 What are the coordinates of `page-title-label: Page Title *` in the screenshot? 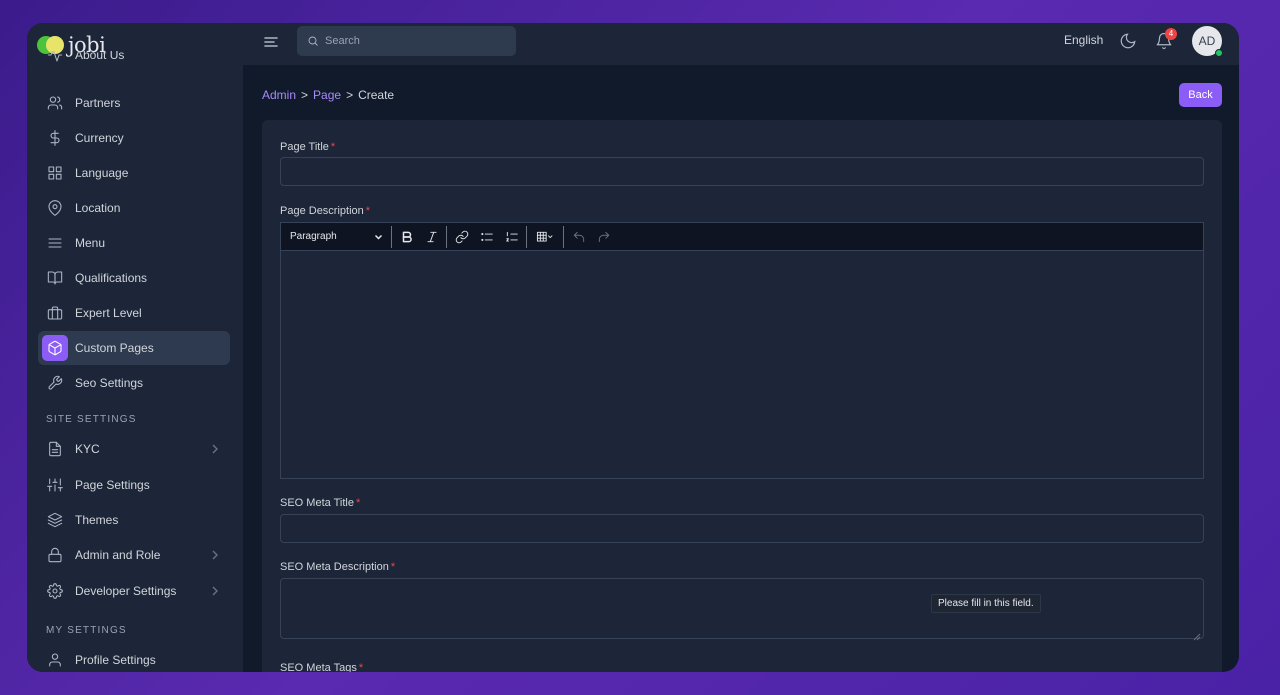 It's located at (308, 147).